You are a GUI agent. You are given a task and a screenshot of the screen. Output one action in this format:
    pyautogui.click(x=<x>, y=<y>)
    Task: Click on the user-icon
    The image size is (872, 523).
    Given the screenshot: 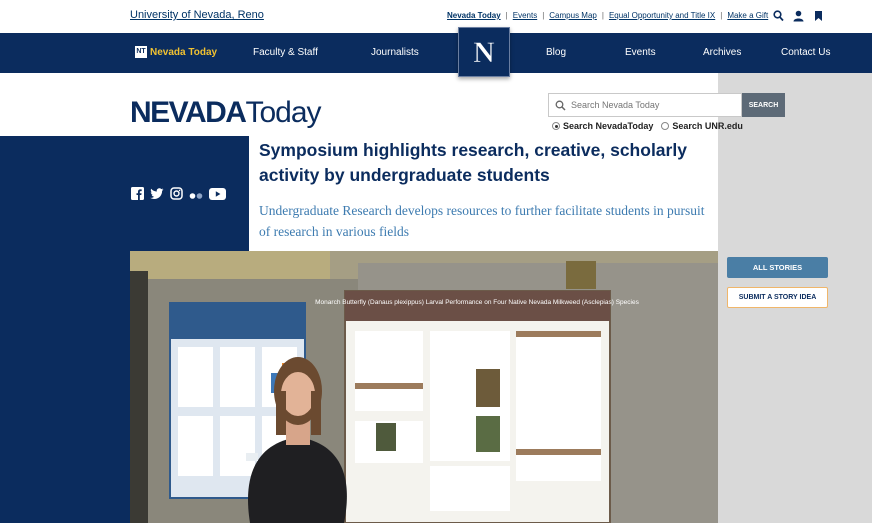 What is the action you would take?
    pyautogui.click(x=798, y=15)
    